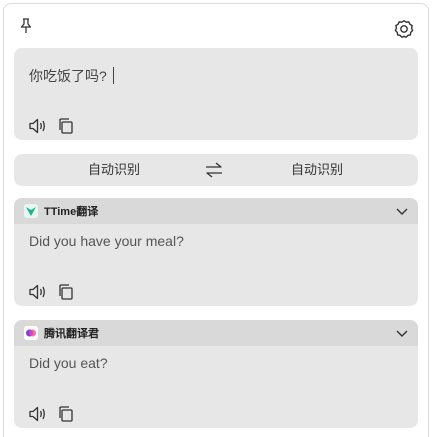  What do you see at coordinates (71, 76) in the screenshot?
I see `source-text-input: 你吃饭了吗?` at bounding box center [71, 76].